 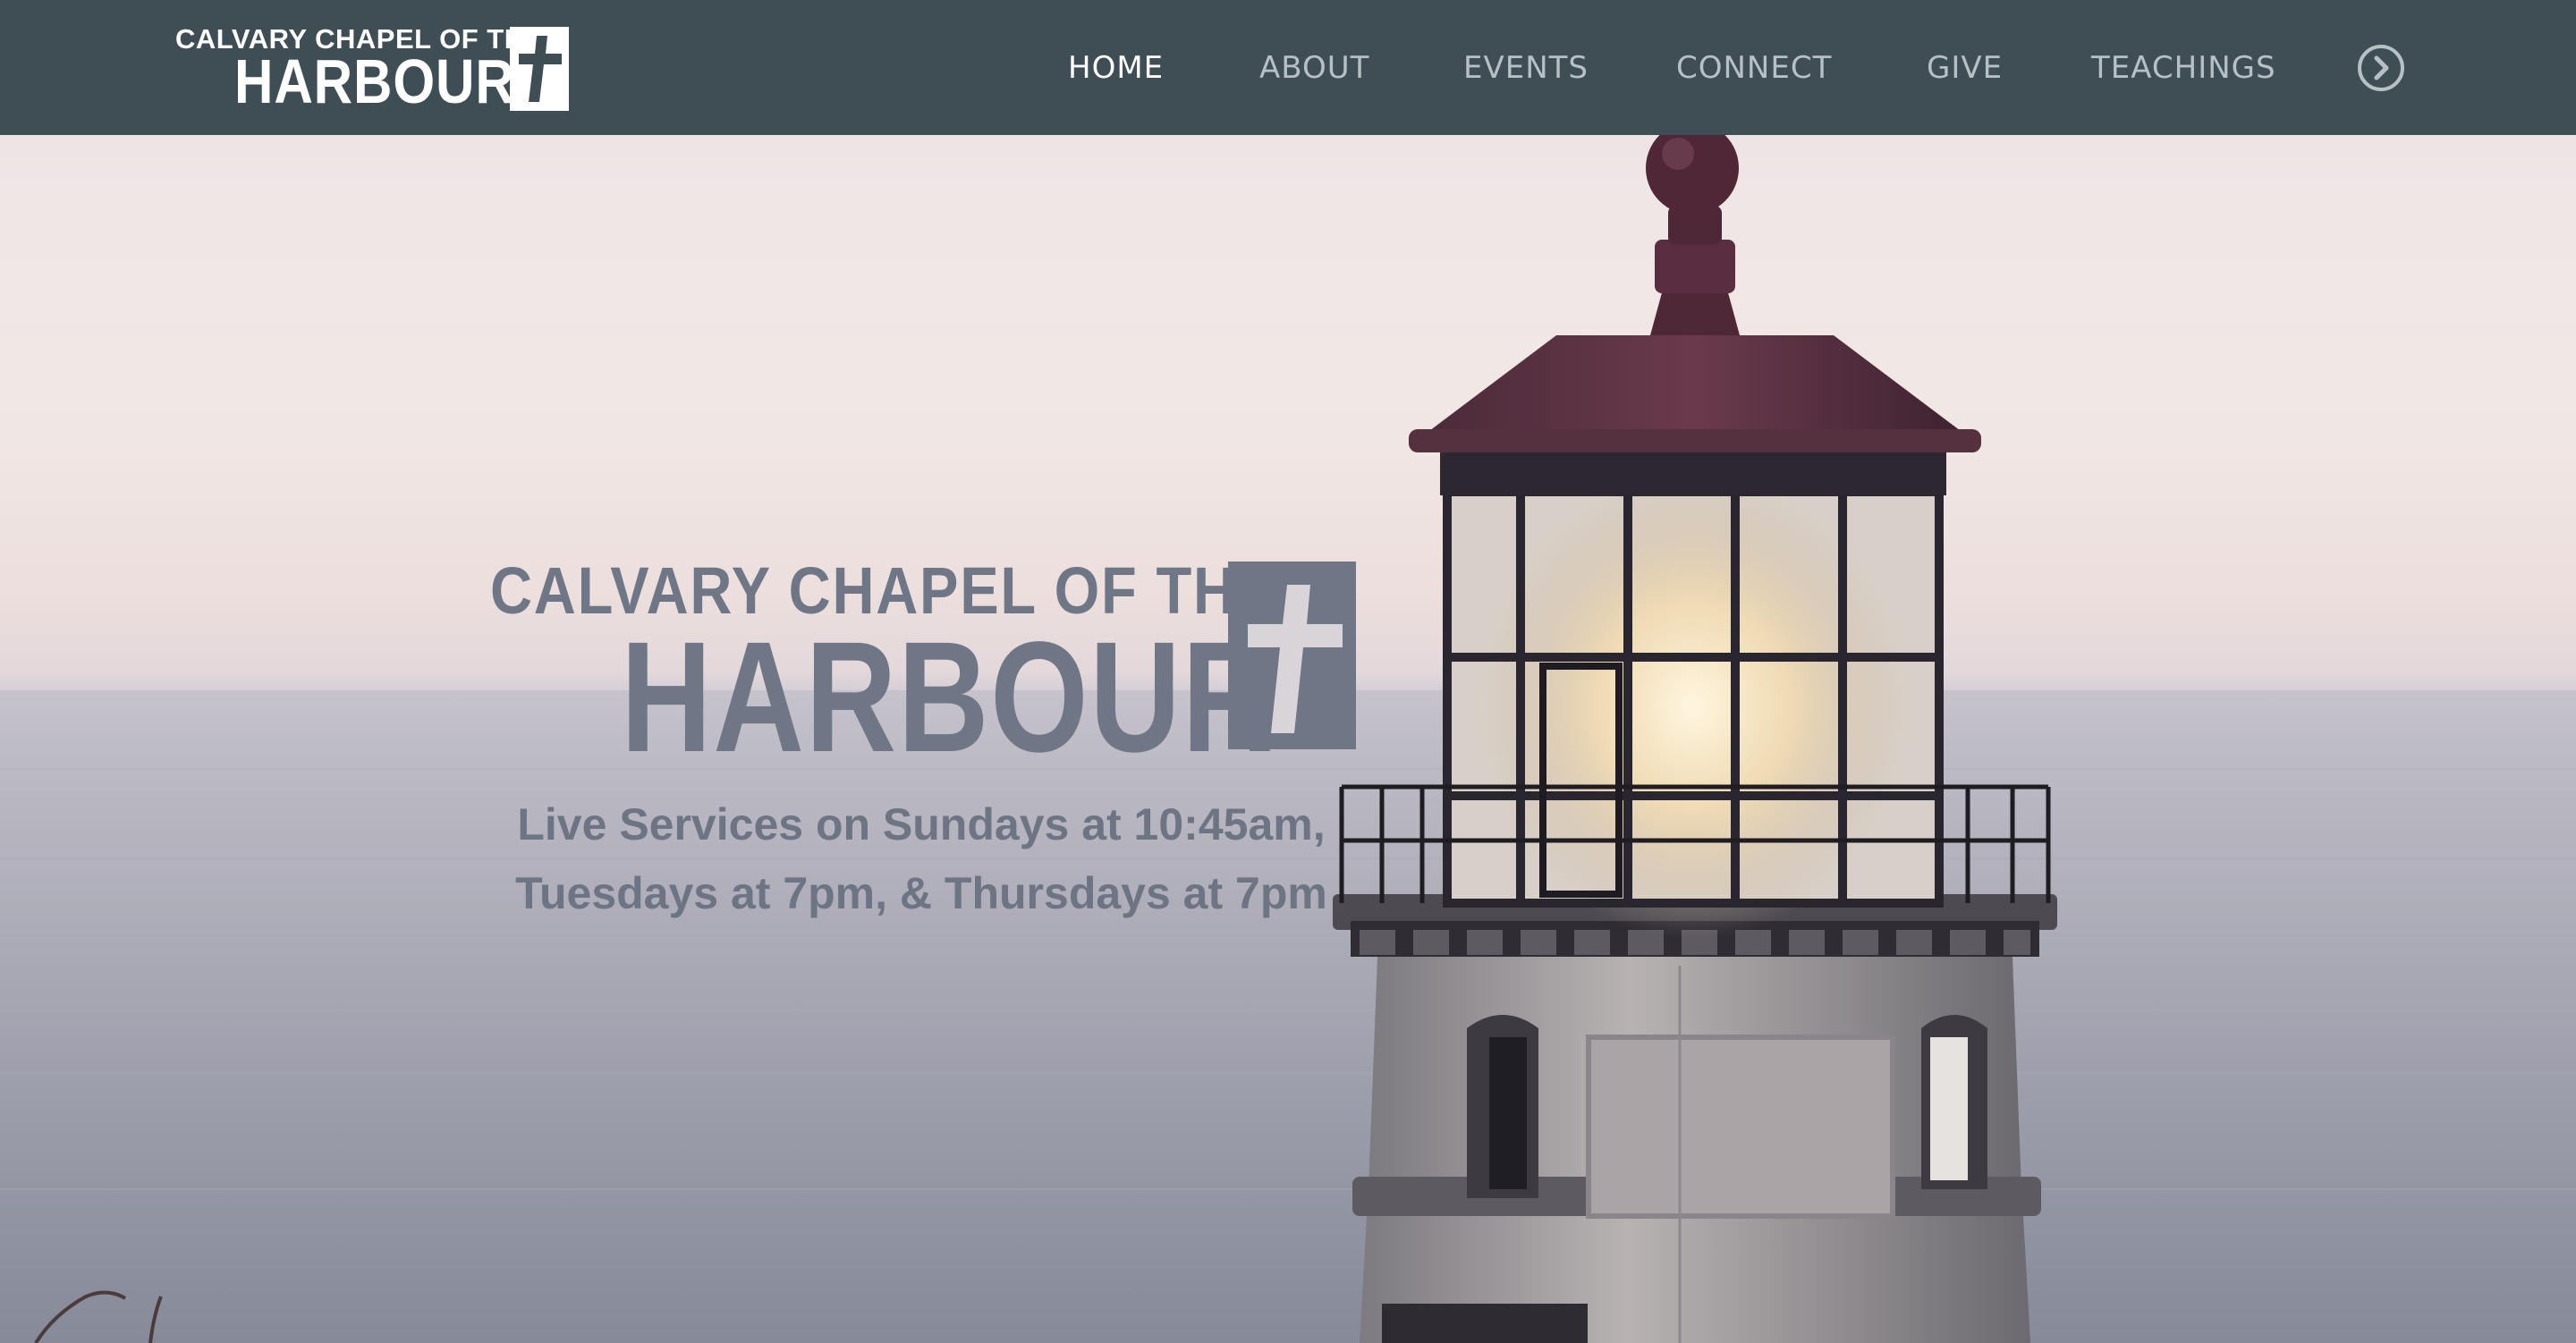 What do you see at coordinates (1116, 68) in the screenshot?
I see `nav-item-home: HOME` at bounding box center [1116, 68].